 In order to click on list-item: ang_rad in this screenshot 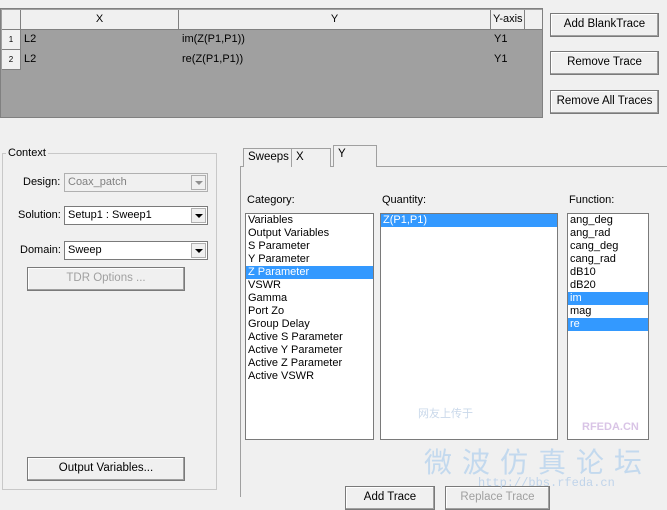, I will do `click(608, 233)`.